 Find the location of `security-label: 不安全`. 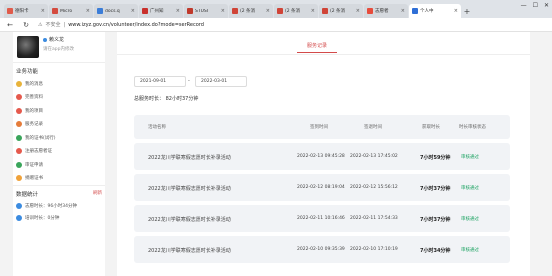

security-label: 不安全 is located at coordinates (53, 25).